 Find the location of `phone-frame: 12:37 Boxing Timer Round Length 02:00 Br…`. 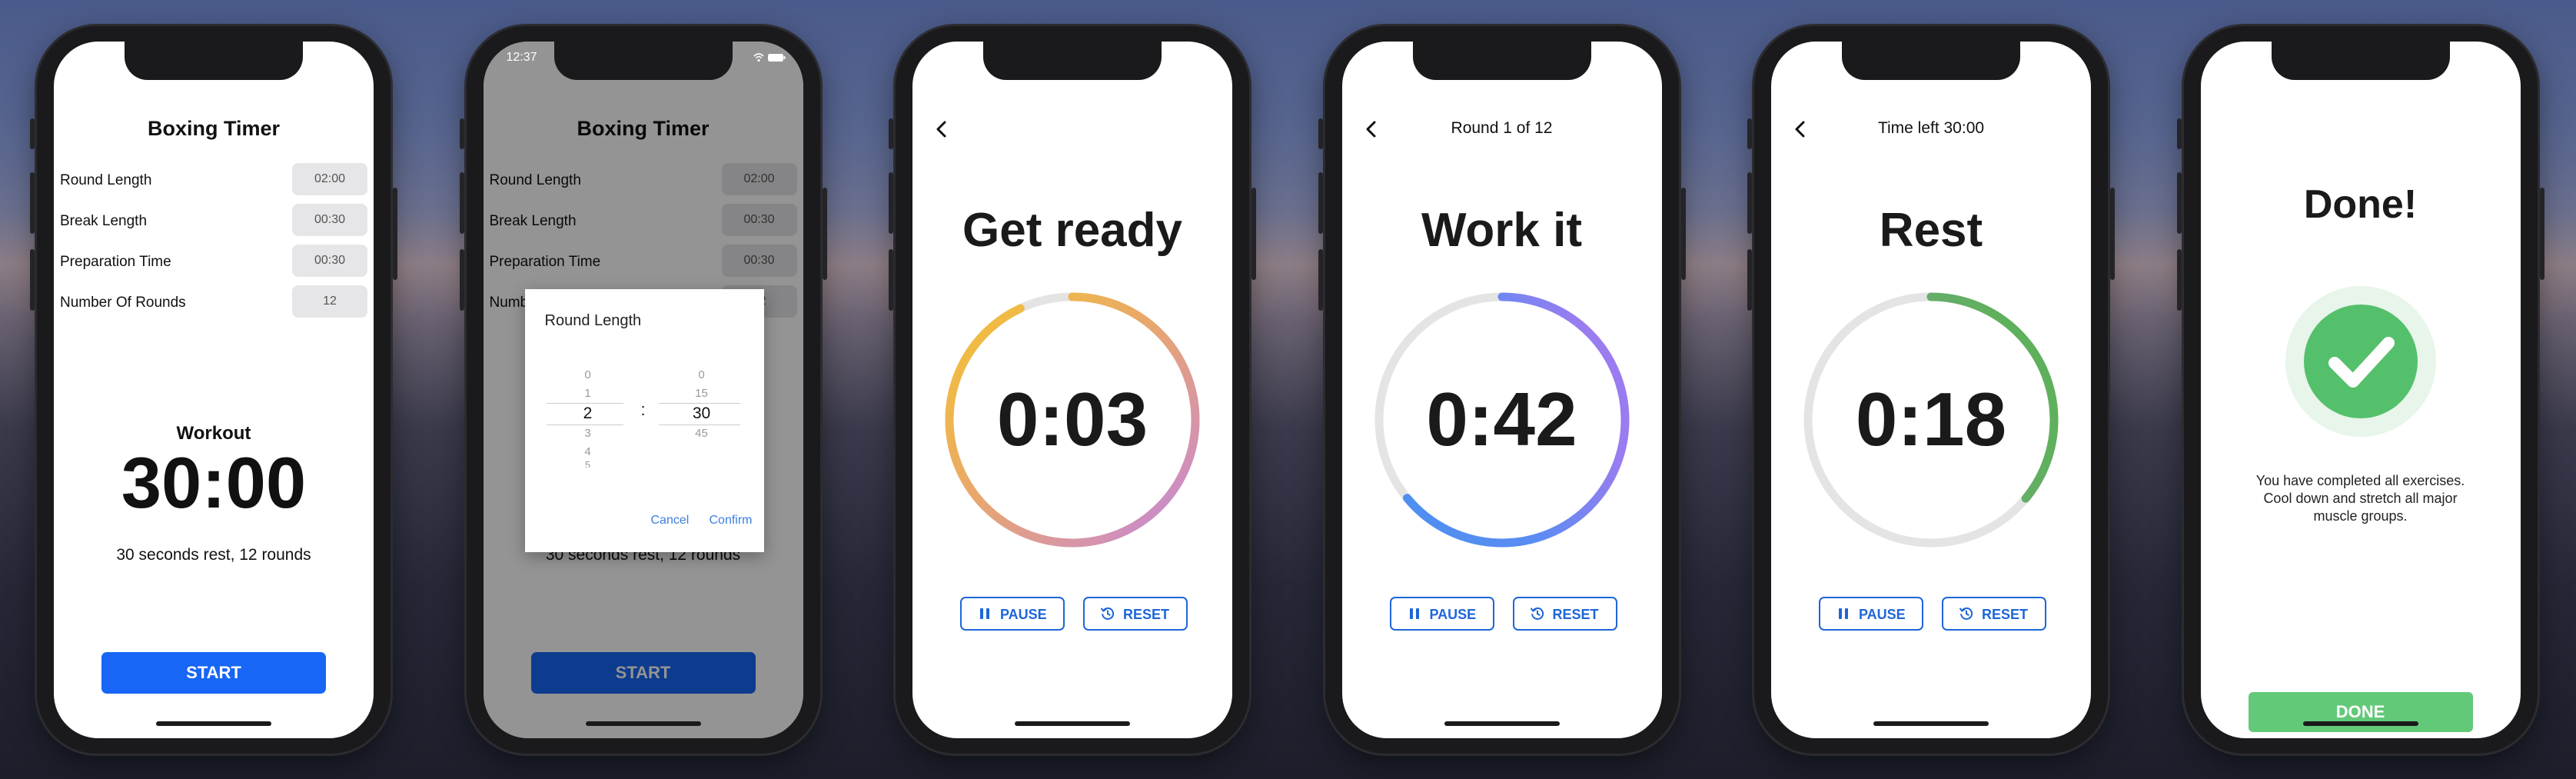

phone-frame: 12:37 Boxing Timer Round Length 02:00 Br… is located at coordinates (643, 390).